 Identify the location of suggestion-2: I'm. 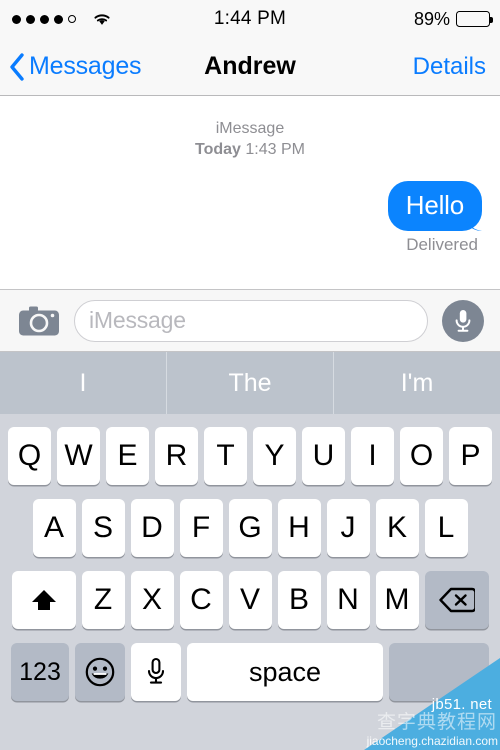
(416, 383).